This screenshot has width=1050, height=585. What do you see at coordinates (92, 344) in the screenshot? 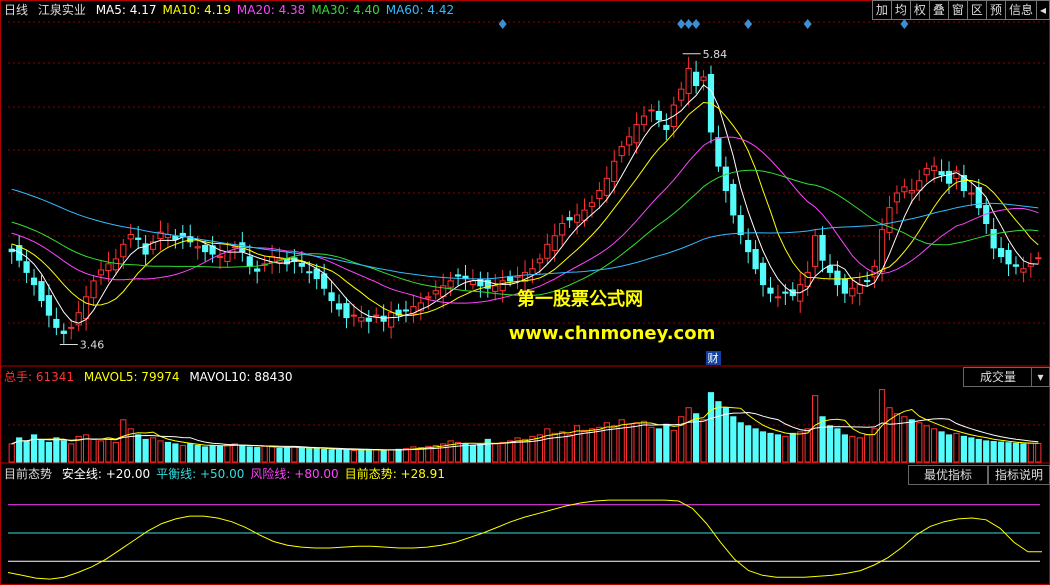
I see `low-price-label: 3.46` at bounding box center [92, 344].